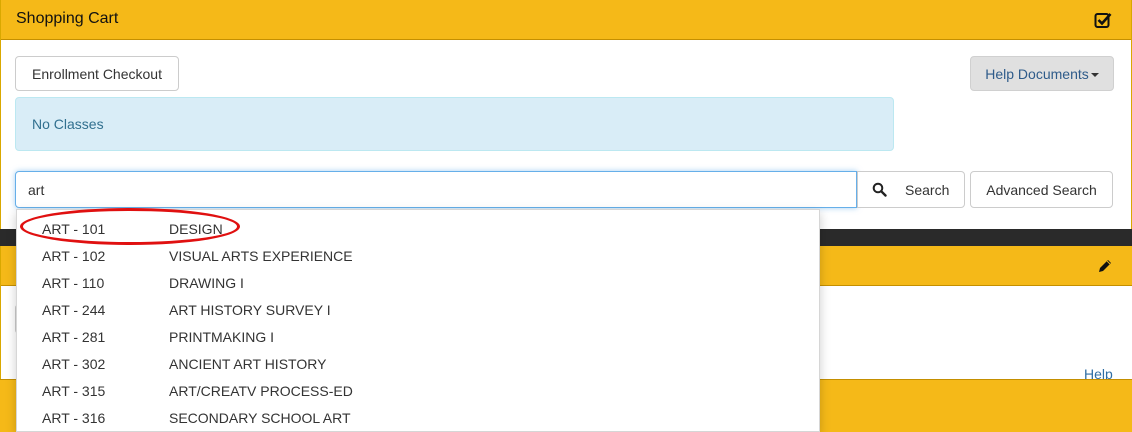  What do you see at coordinates (261, 391) in the screenshot?
I see `suggestion-title: ART/CREATV PROCESS-ED` at bounding box center [261, 391].